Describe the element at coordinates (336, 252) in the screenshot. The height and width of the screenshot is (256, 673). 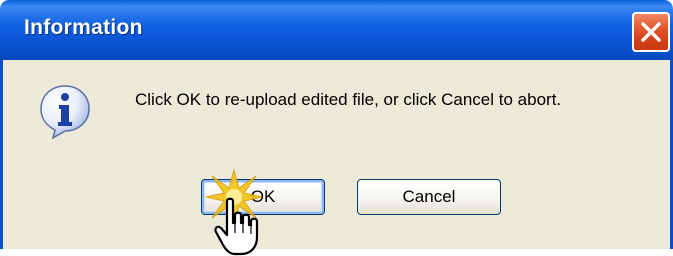
I see `dialog-bottom-edge` at that location.